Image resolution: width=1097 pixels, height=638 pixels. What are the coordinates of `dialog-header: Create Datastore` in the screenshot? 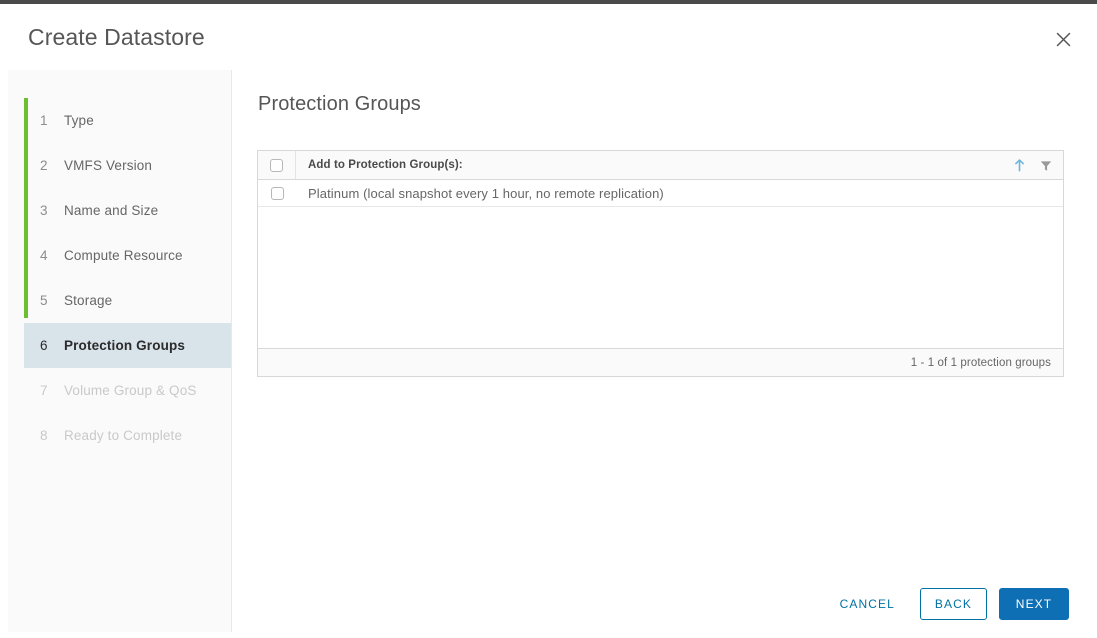 It's located at (548, 37).